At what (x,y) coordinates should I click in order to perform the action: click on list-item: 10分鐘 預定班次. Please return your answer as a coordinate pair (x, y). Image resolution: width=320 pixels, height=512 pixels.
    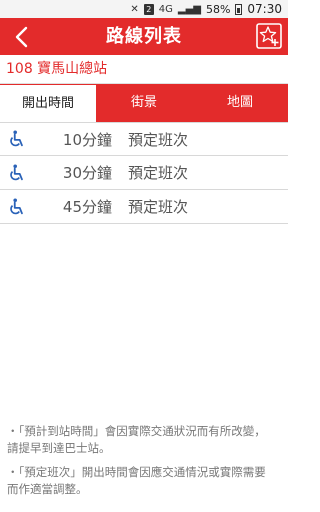
    Looking at the image, I should click on (144, 139).